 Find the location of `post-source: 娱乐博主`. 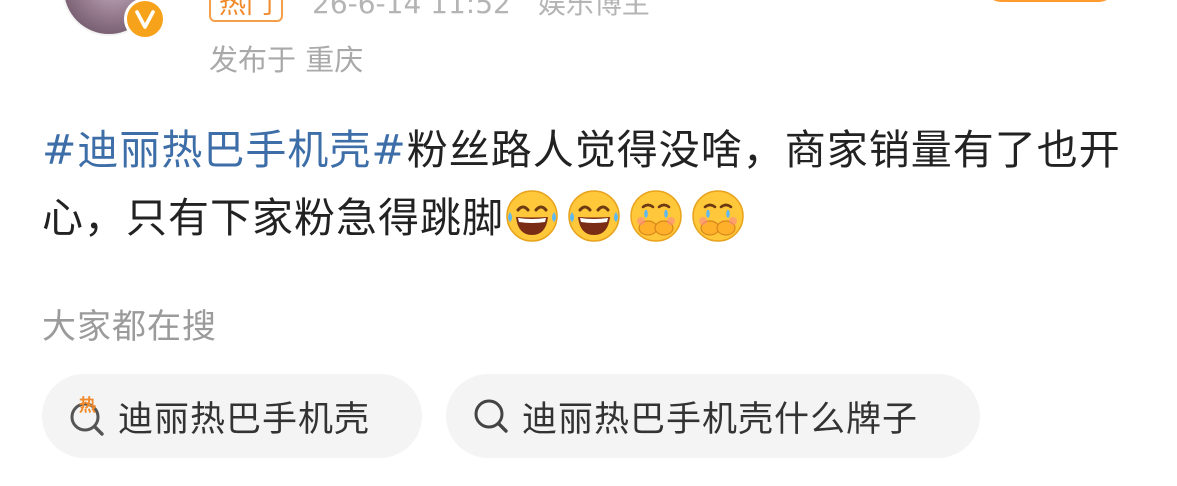

post-source: 娱乐博主 is located at coordinates (594, 10).